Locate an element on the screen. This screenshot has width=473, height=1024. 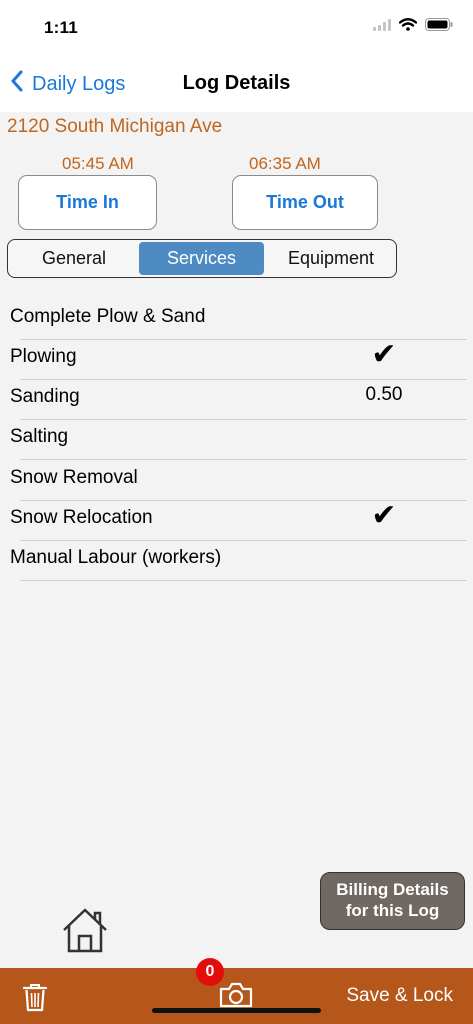
status-icons is located at coordinates (413, 27).